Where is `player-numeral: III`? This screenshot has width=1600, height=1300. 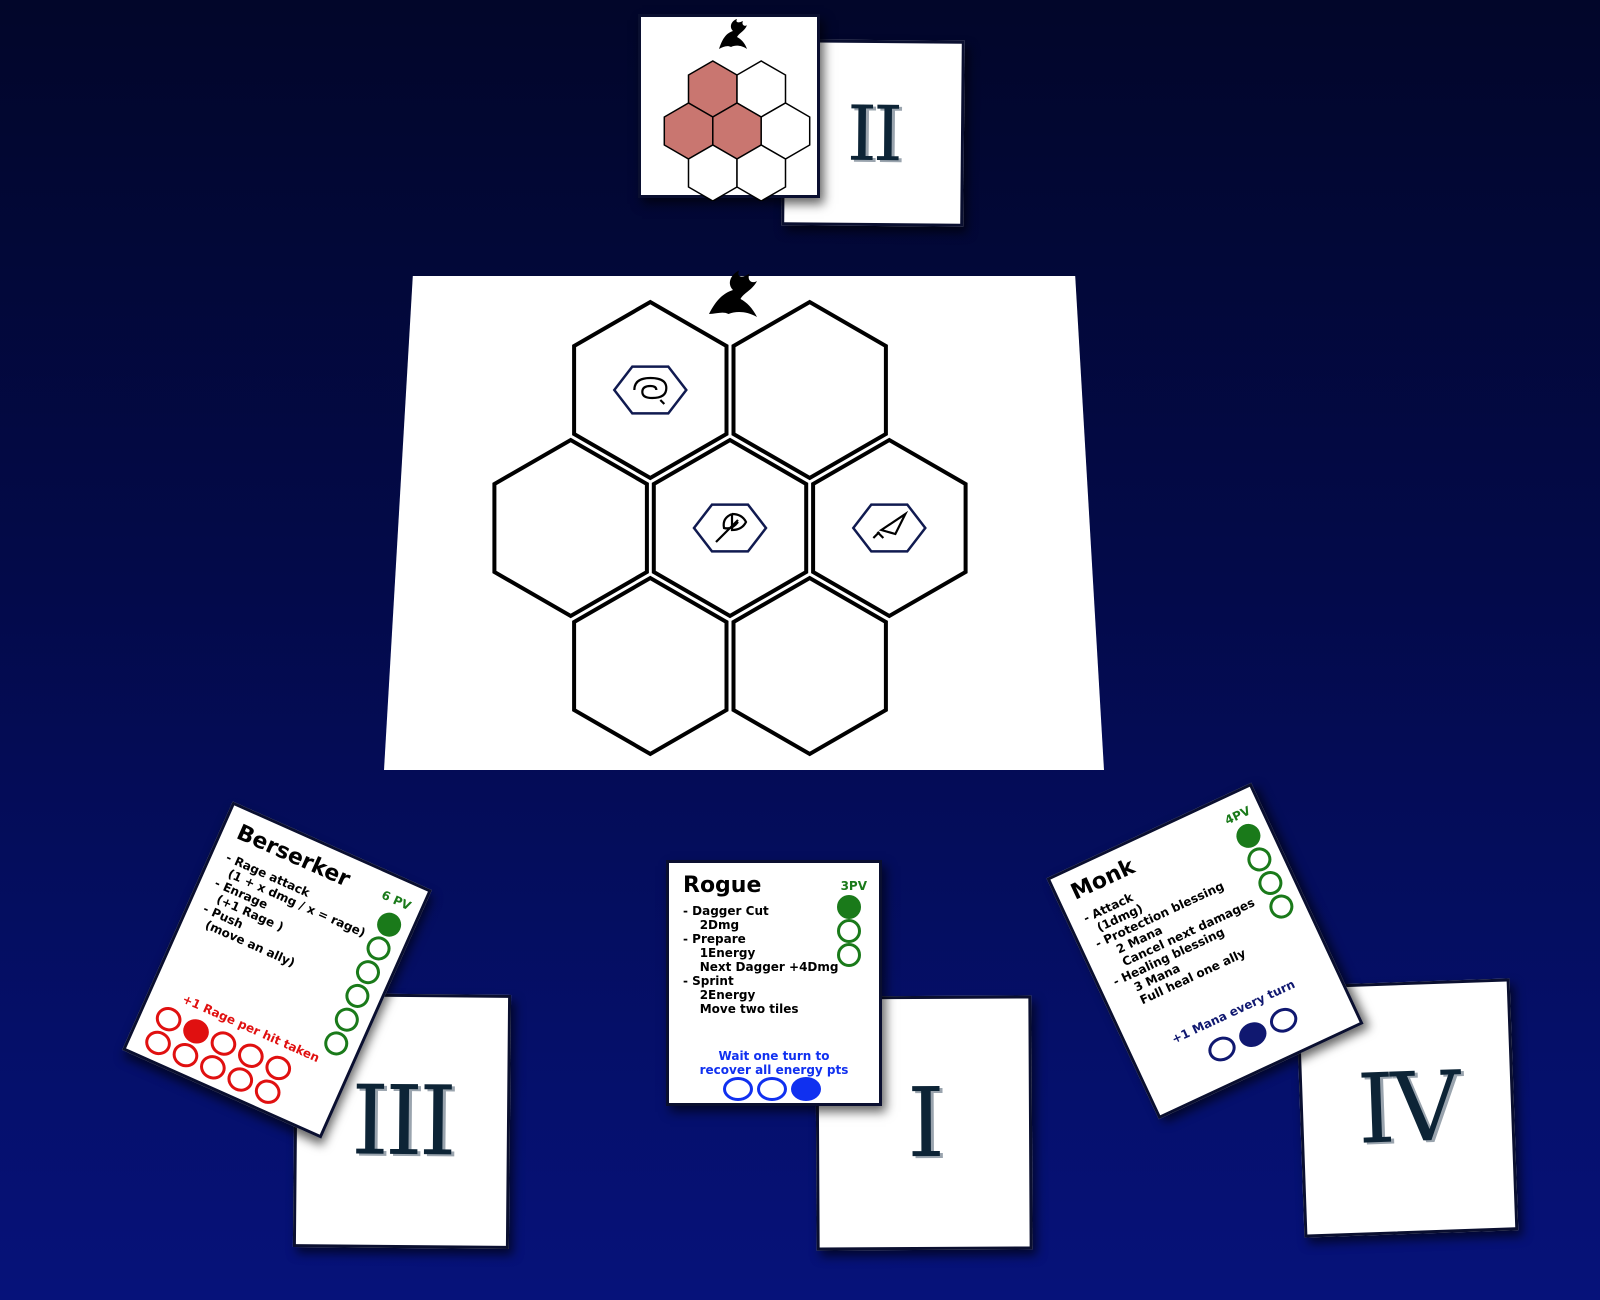 player-numeral: III is located at coordinates (402, 1121).